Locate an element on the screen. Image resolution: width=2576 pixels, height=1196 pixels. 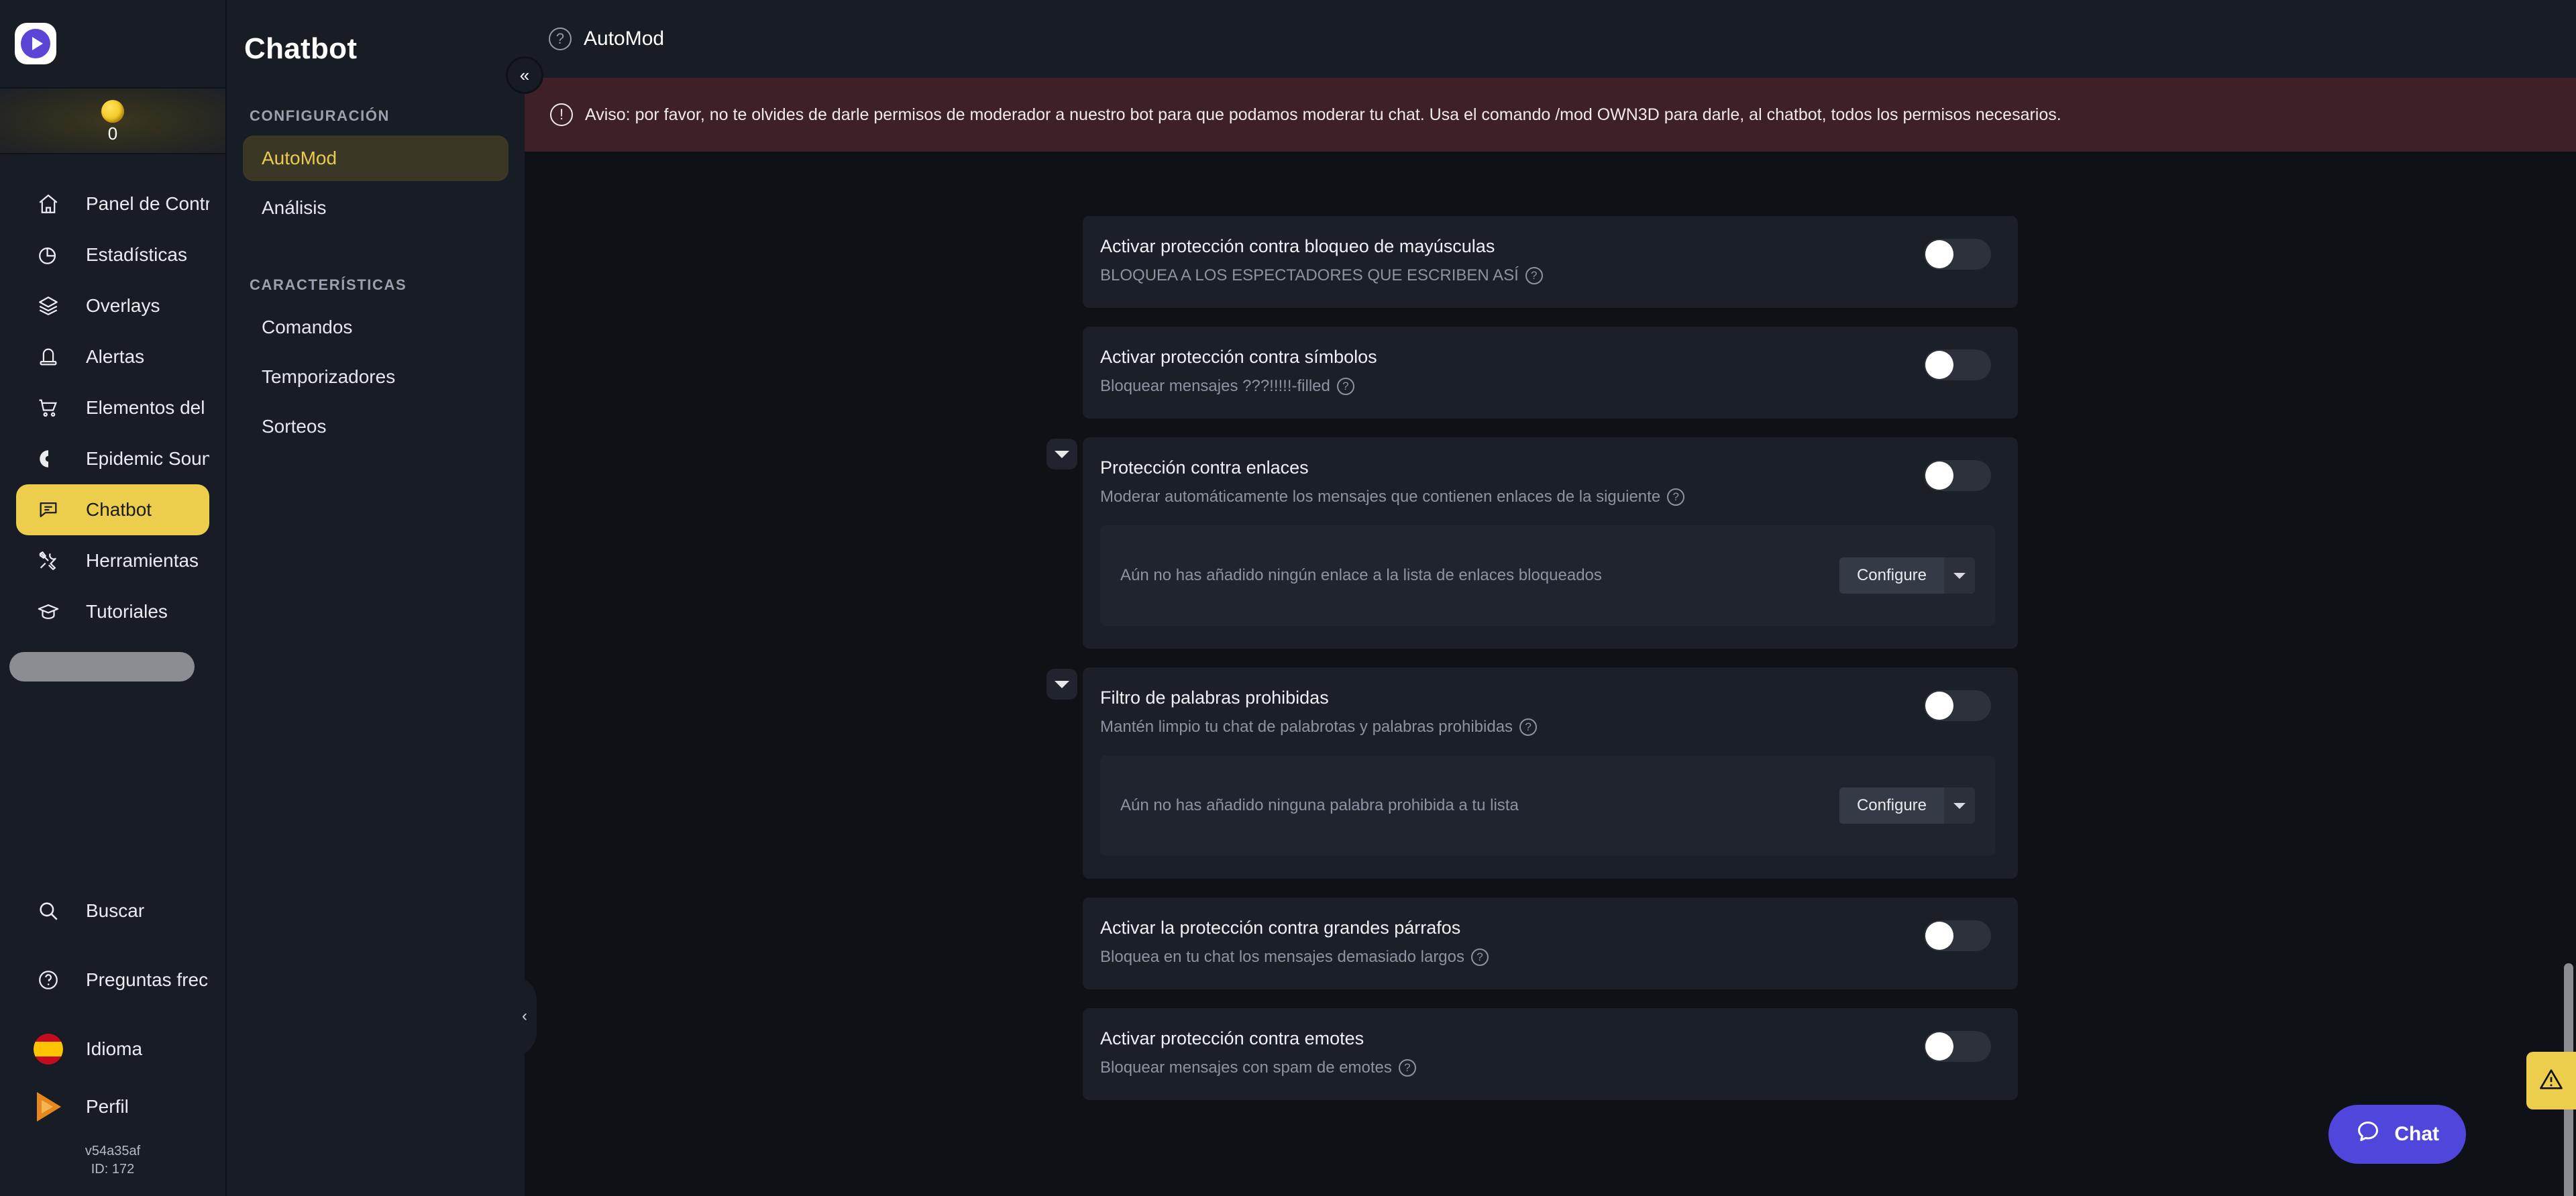
sidebar-edge-toggle: ‹ is located at coordinates (525, 1016).